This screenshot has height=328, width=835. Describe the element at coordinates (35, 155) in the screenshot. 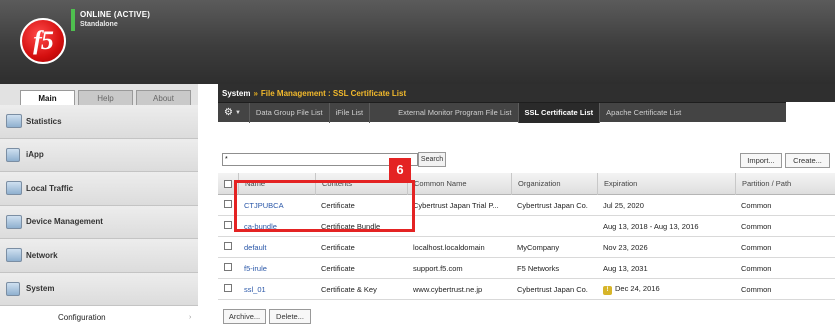

I see `nav-item-label: iApp` at that location.